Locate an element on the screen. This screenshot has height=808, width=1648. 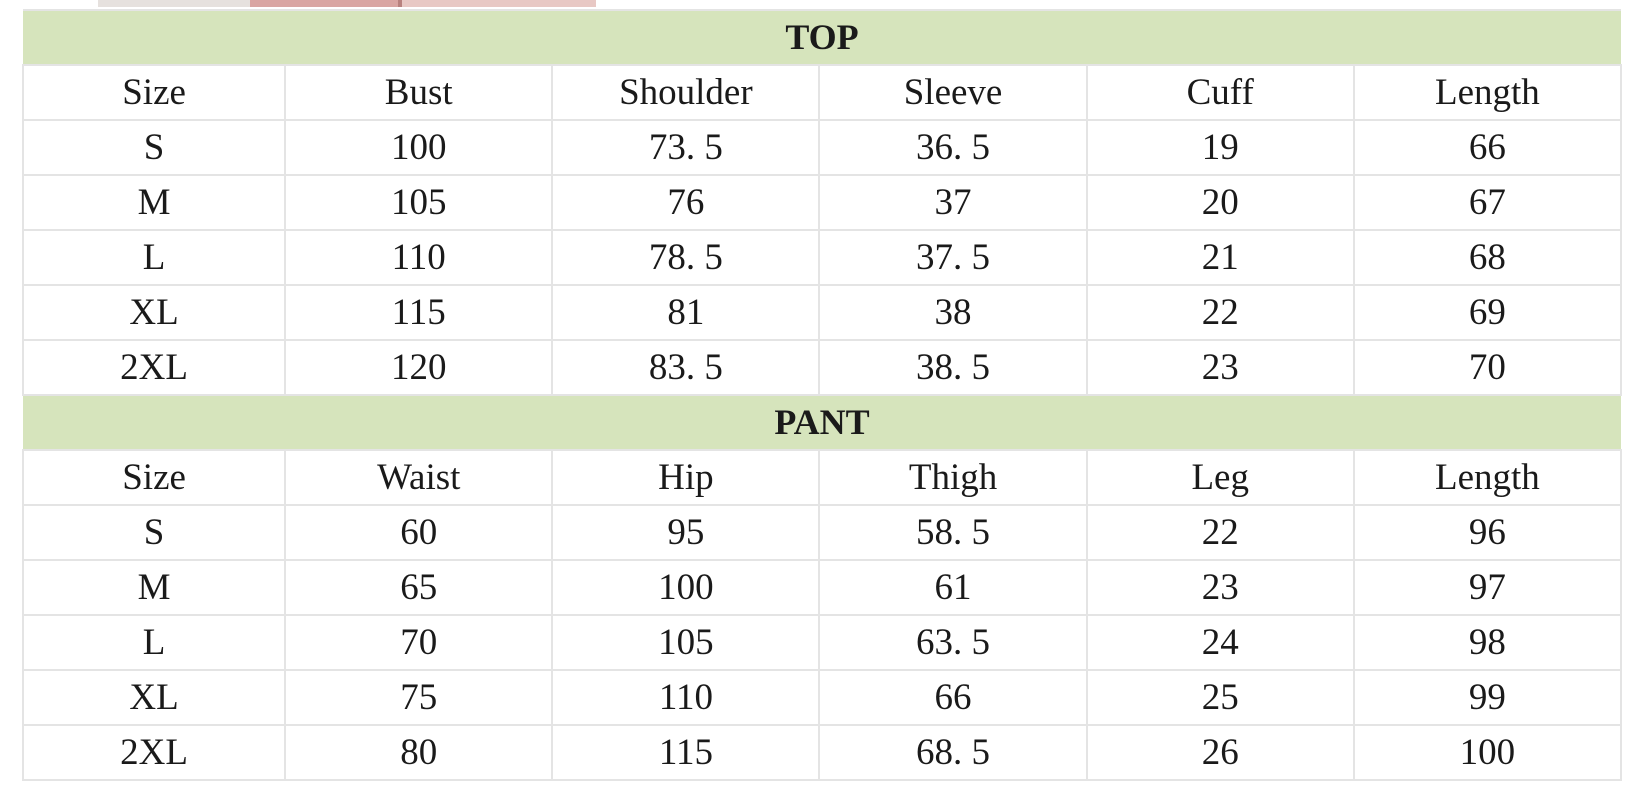
top-measurement-cell: 38 is located at coordinates (953, 312).